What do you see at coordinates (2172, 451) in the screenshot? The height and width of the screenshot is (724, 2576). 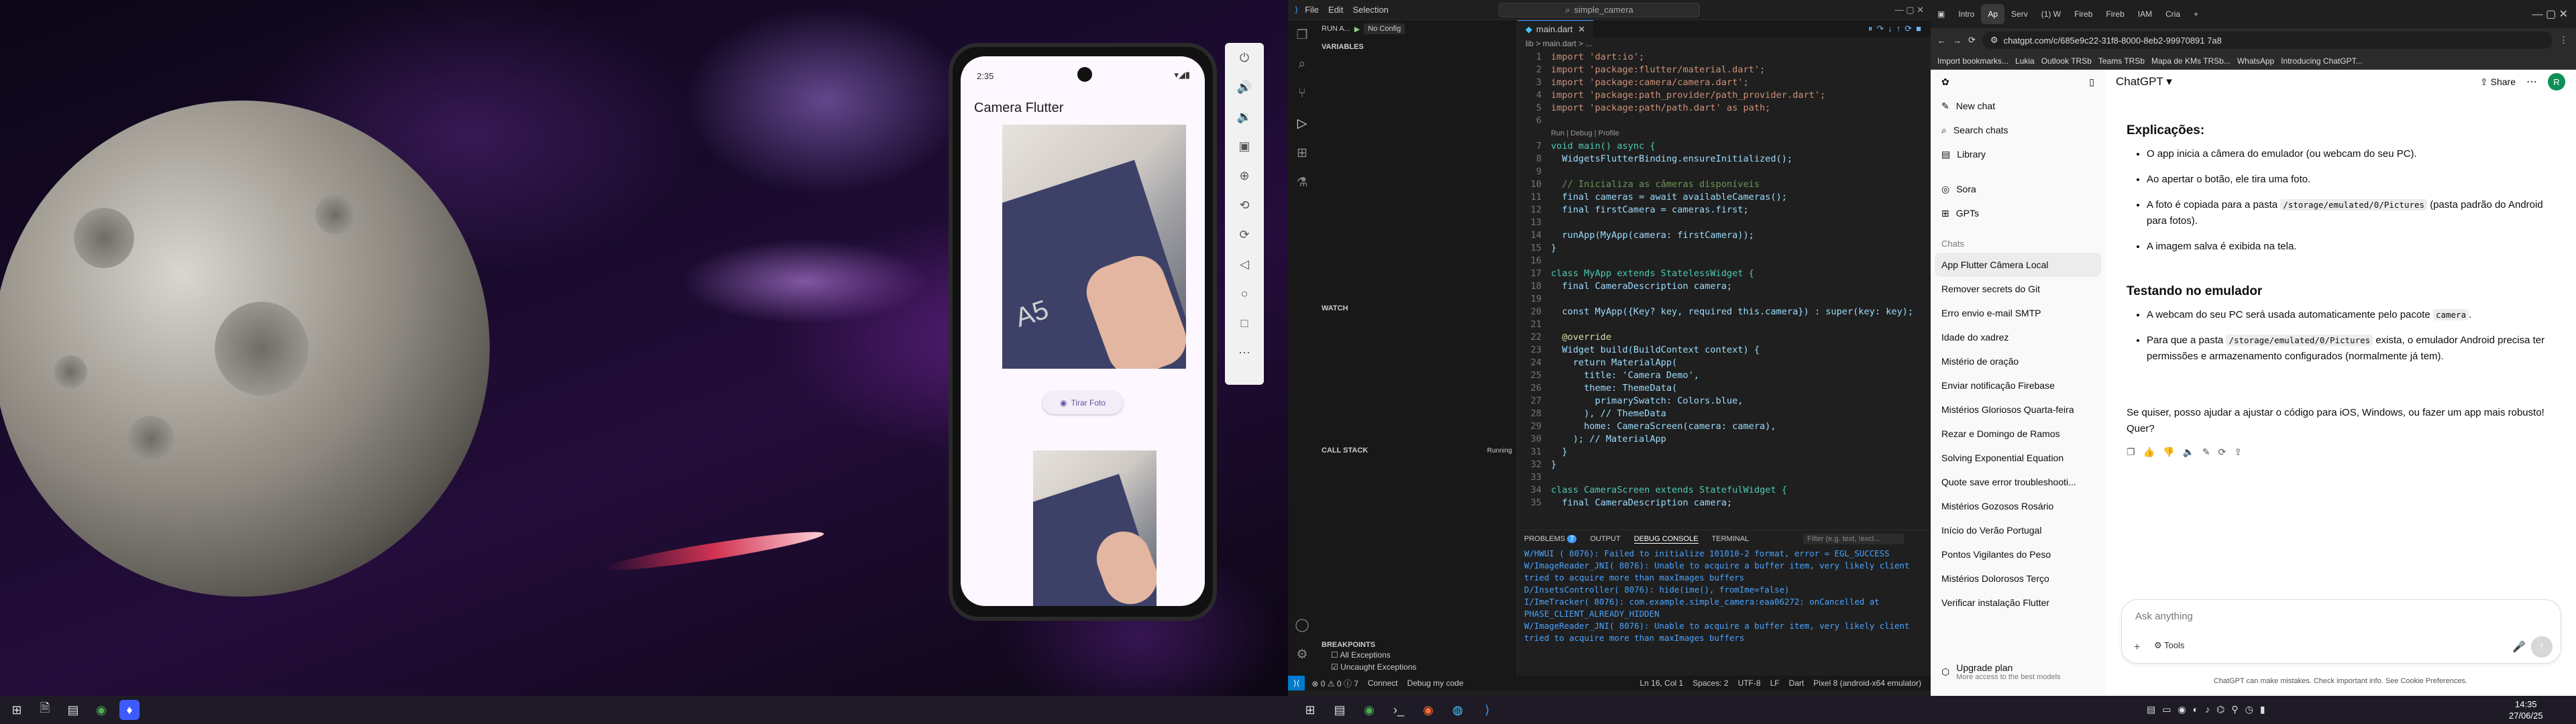 I see `thumbs-down-icon: 👎` at bounding box center [2172, 451].